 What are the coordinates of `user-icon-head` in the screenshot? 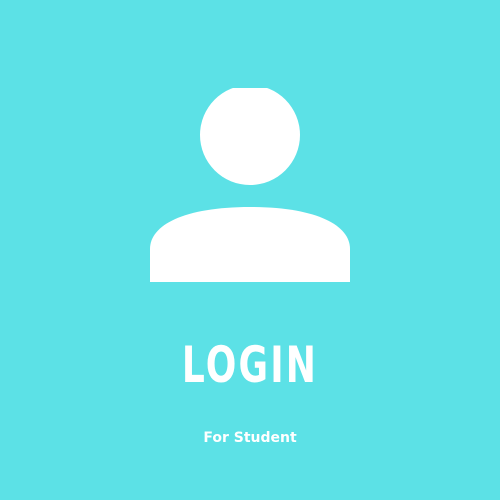 It's located at (250, 136).